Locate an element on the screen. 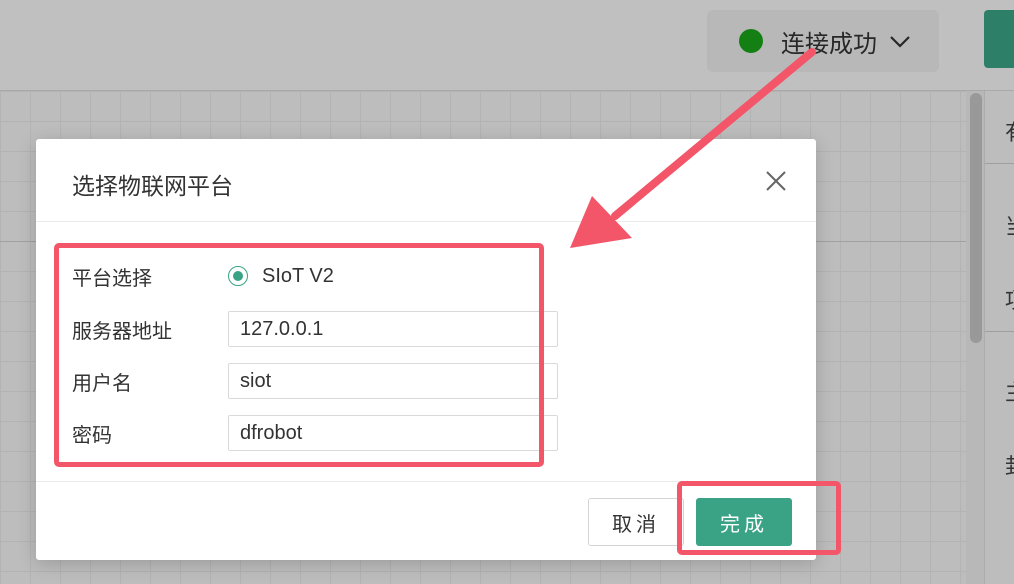  password-label: 密码 is located at coordinates (92, 435).